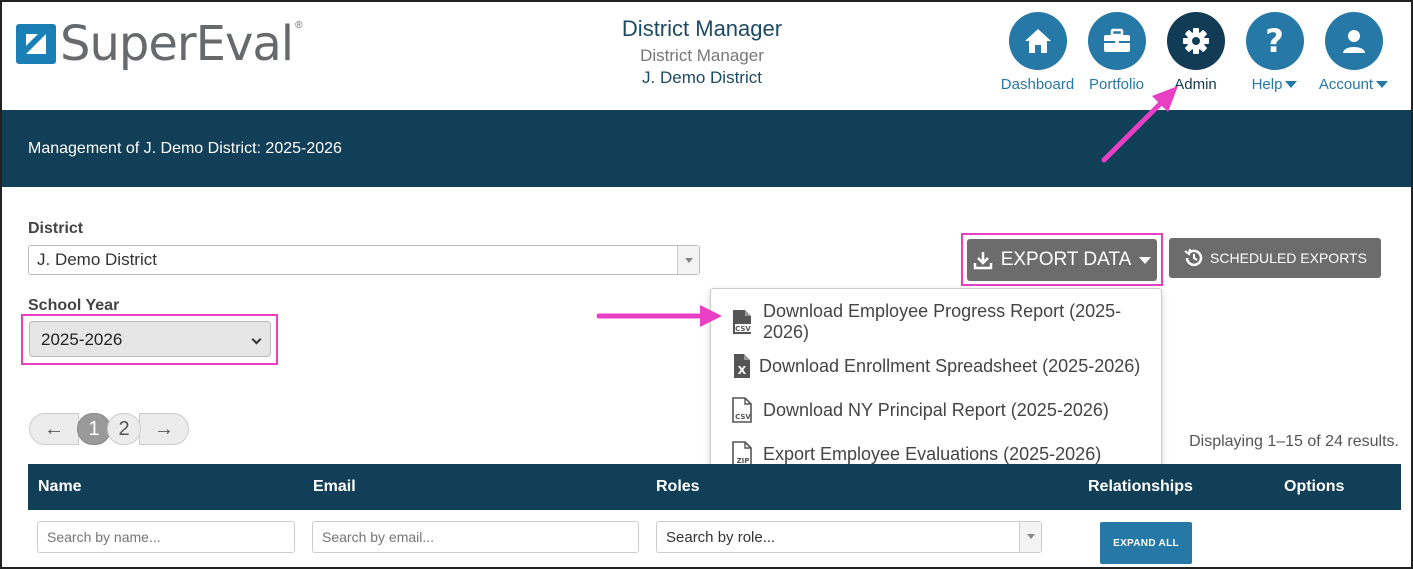  I want to click on user-icon, so click(1353, 41).